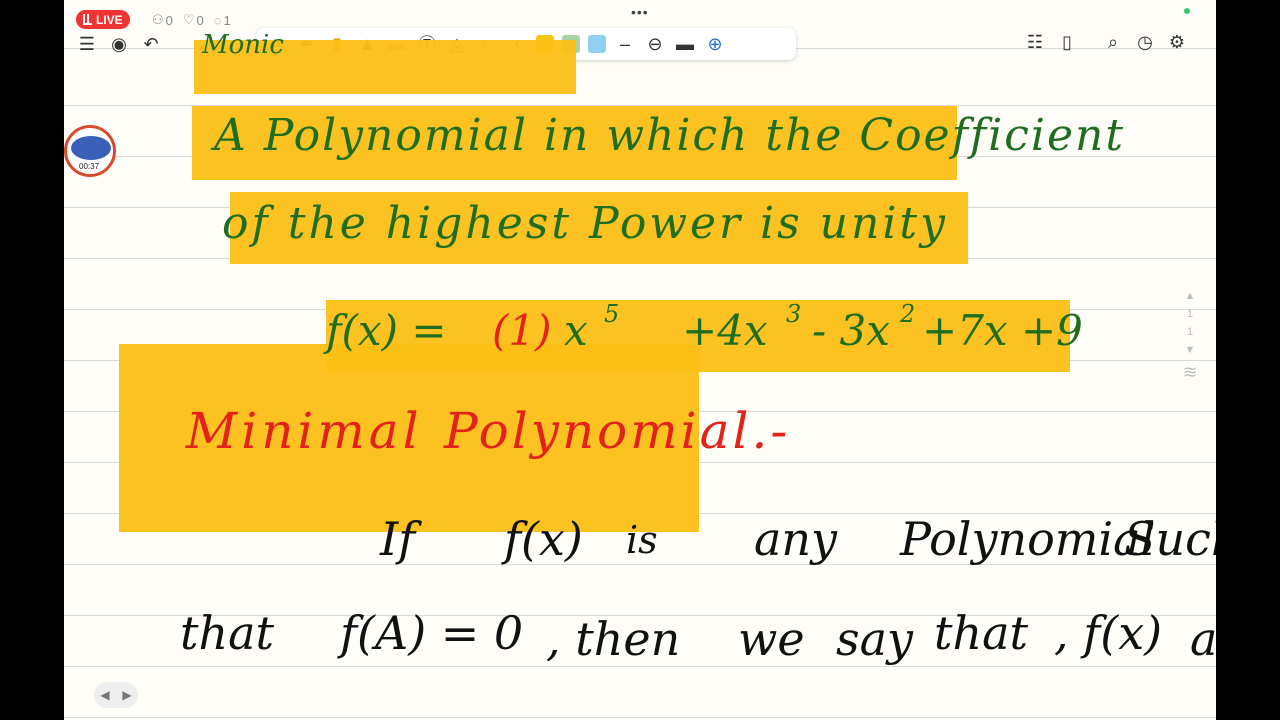  What do you see at coordinates (625, 44) in the screenshot?
I see `thin-stroke-icon: –` at bounding box center [625, 44].